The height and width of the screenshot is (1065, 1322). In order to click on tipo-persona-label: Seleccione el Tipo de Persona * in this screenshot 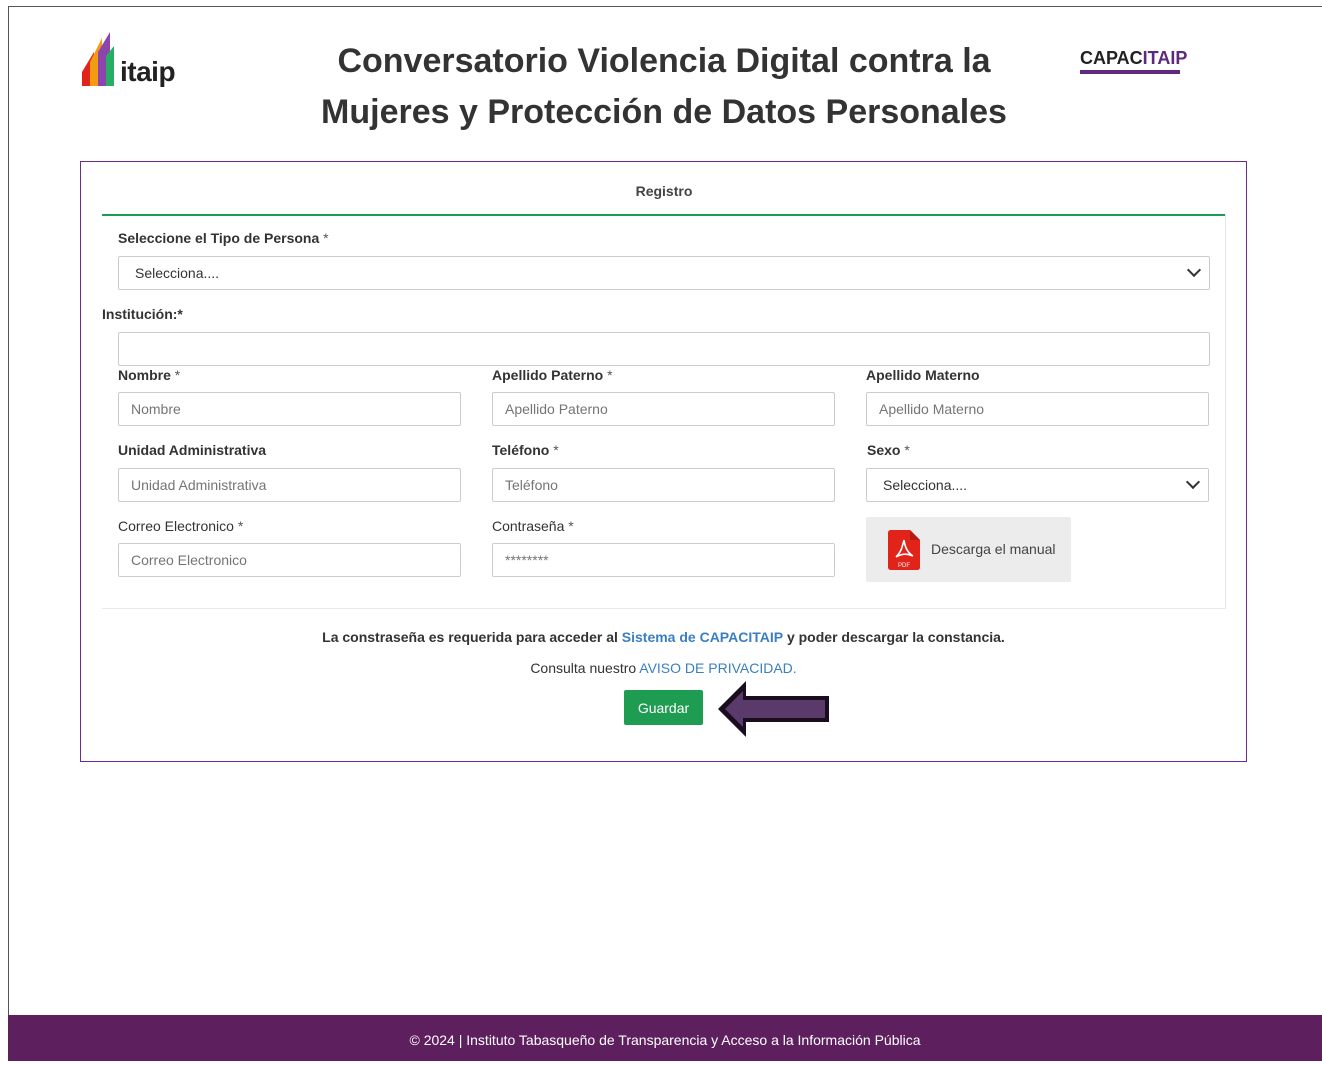, I will do `click(223, 238)`.